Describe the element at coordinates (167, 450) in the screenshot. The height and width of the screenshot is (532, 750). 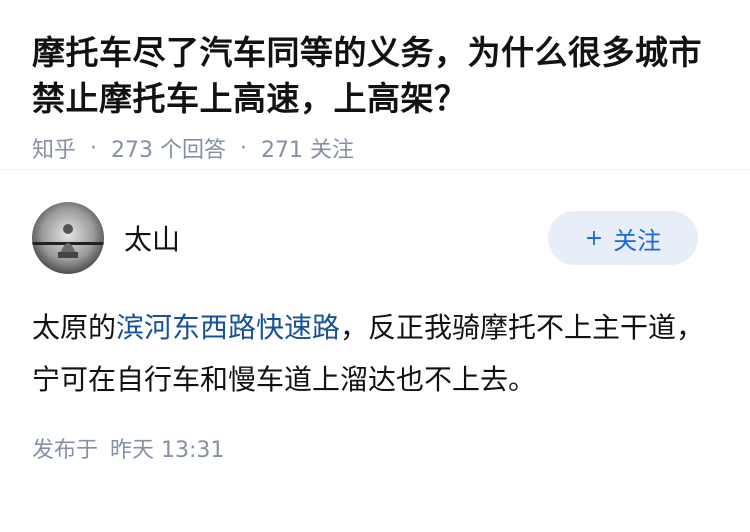
I see `published-time: 昨天 13:31` at that location.